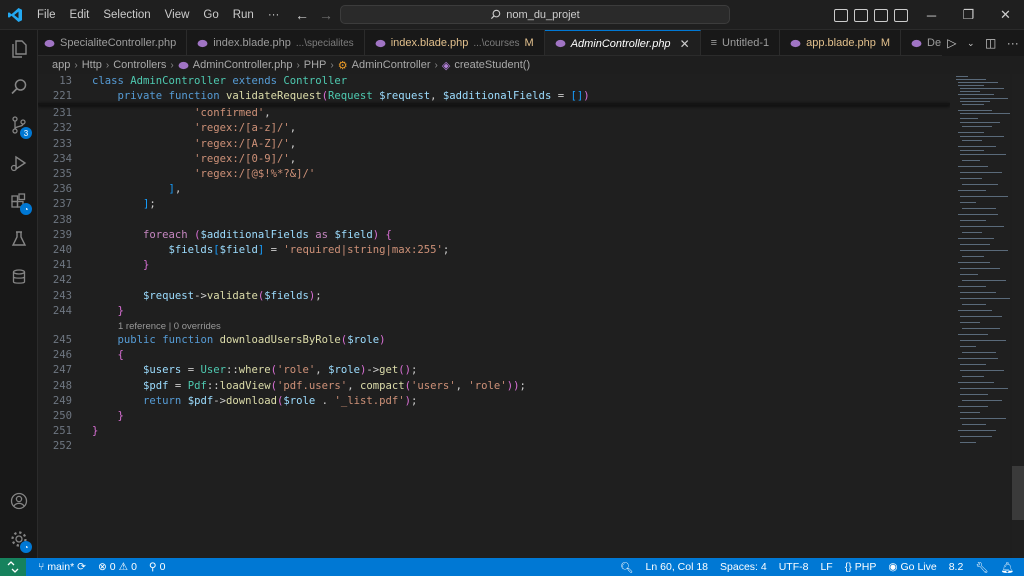 Image resolution: width=1024 pixels, height=576 pixels. I want to click on scrollbar-thumb, so click(1018, 493).